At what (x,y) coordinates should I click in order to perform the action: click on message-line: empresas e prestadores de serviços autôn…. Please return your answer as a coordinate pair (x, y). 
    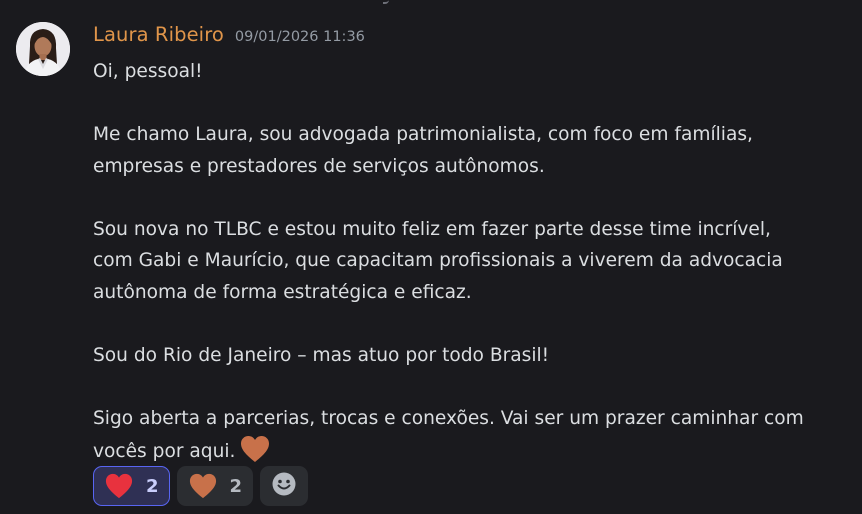
    Looking at the image, I should click on (319, 166).